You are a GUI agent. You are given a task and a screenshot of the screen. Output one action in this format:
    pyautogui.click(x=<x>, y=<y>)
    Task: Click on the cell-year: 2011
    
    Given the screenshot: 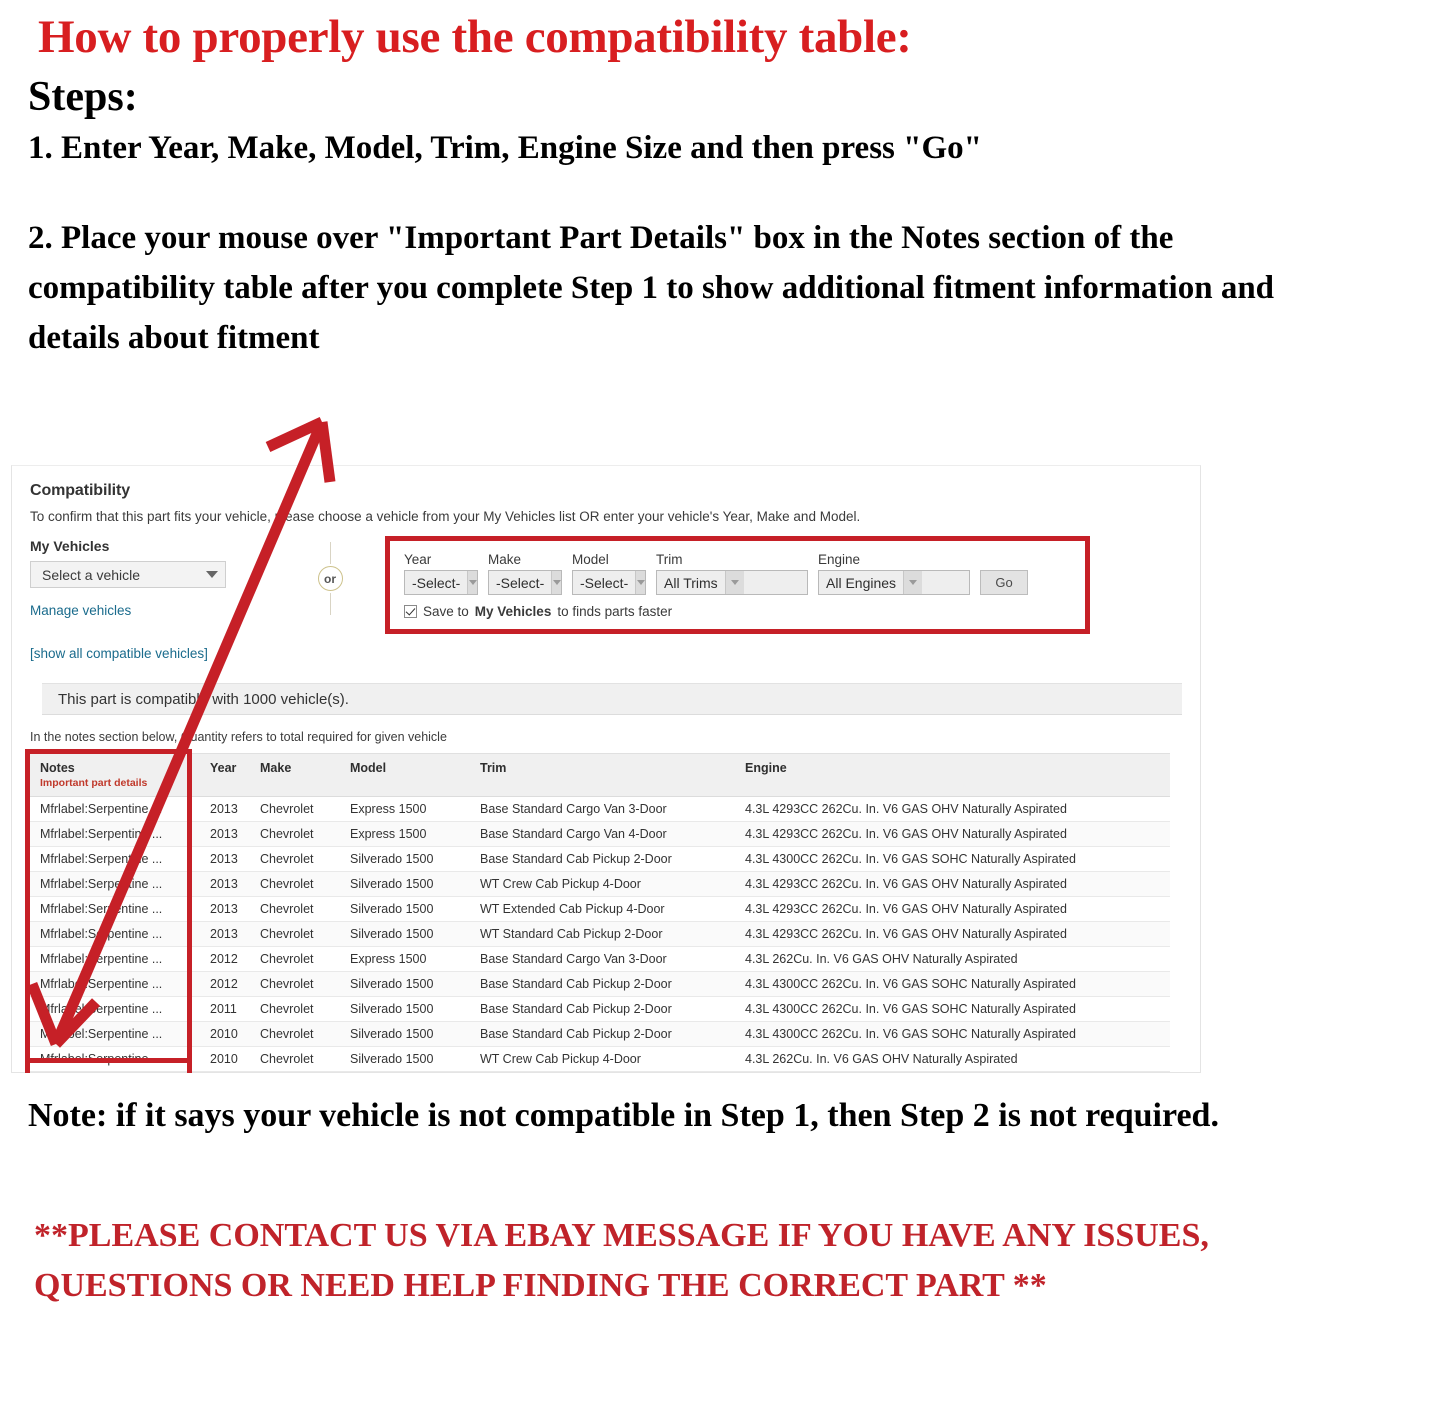 What is the action you would take?
    pyautogui.click(x=225, y=1009)
    